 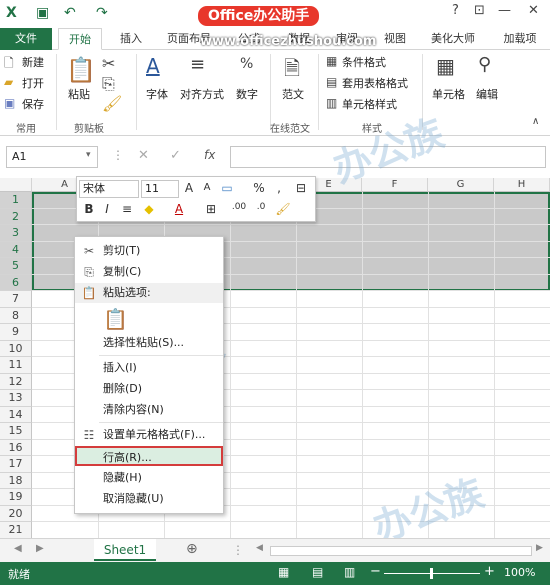 I want to click on new-button: 新建, so click(x=33, y=62).